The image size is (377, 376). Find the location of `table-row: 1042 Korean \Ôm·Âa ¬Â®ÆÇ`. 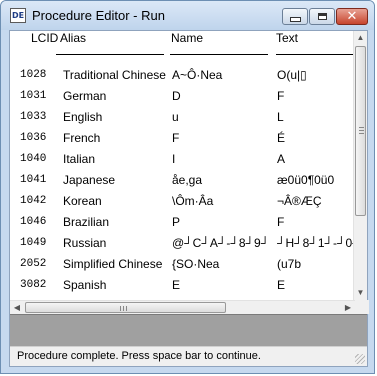

table-row: 1042 Korean \Ôm·Âa ¬Â®ÆÇ is located at coordinates (182, 201).